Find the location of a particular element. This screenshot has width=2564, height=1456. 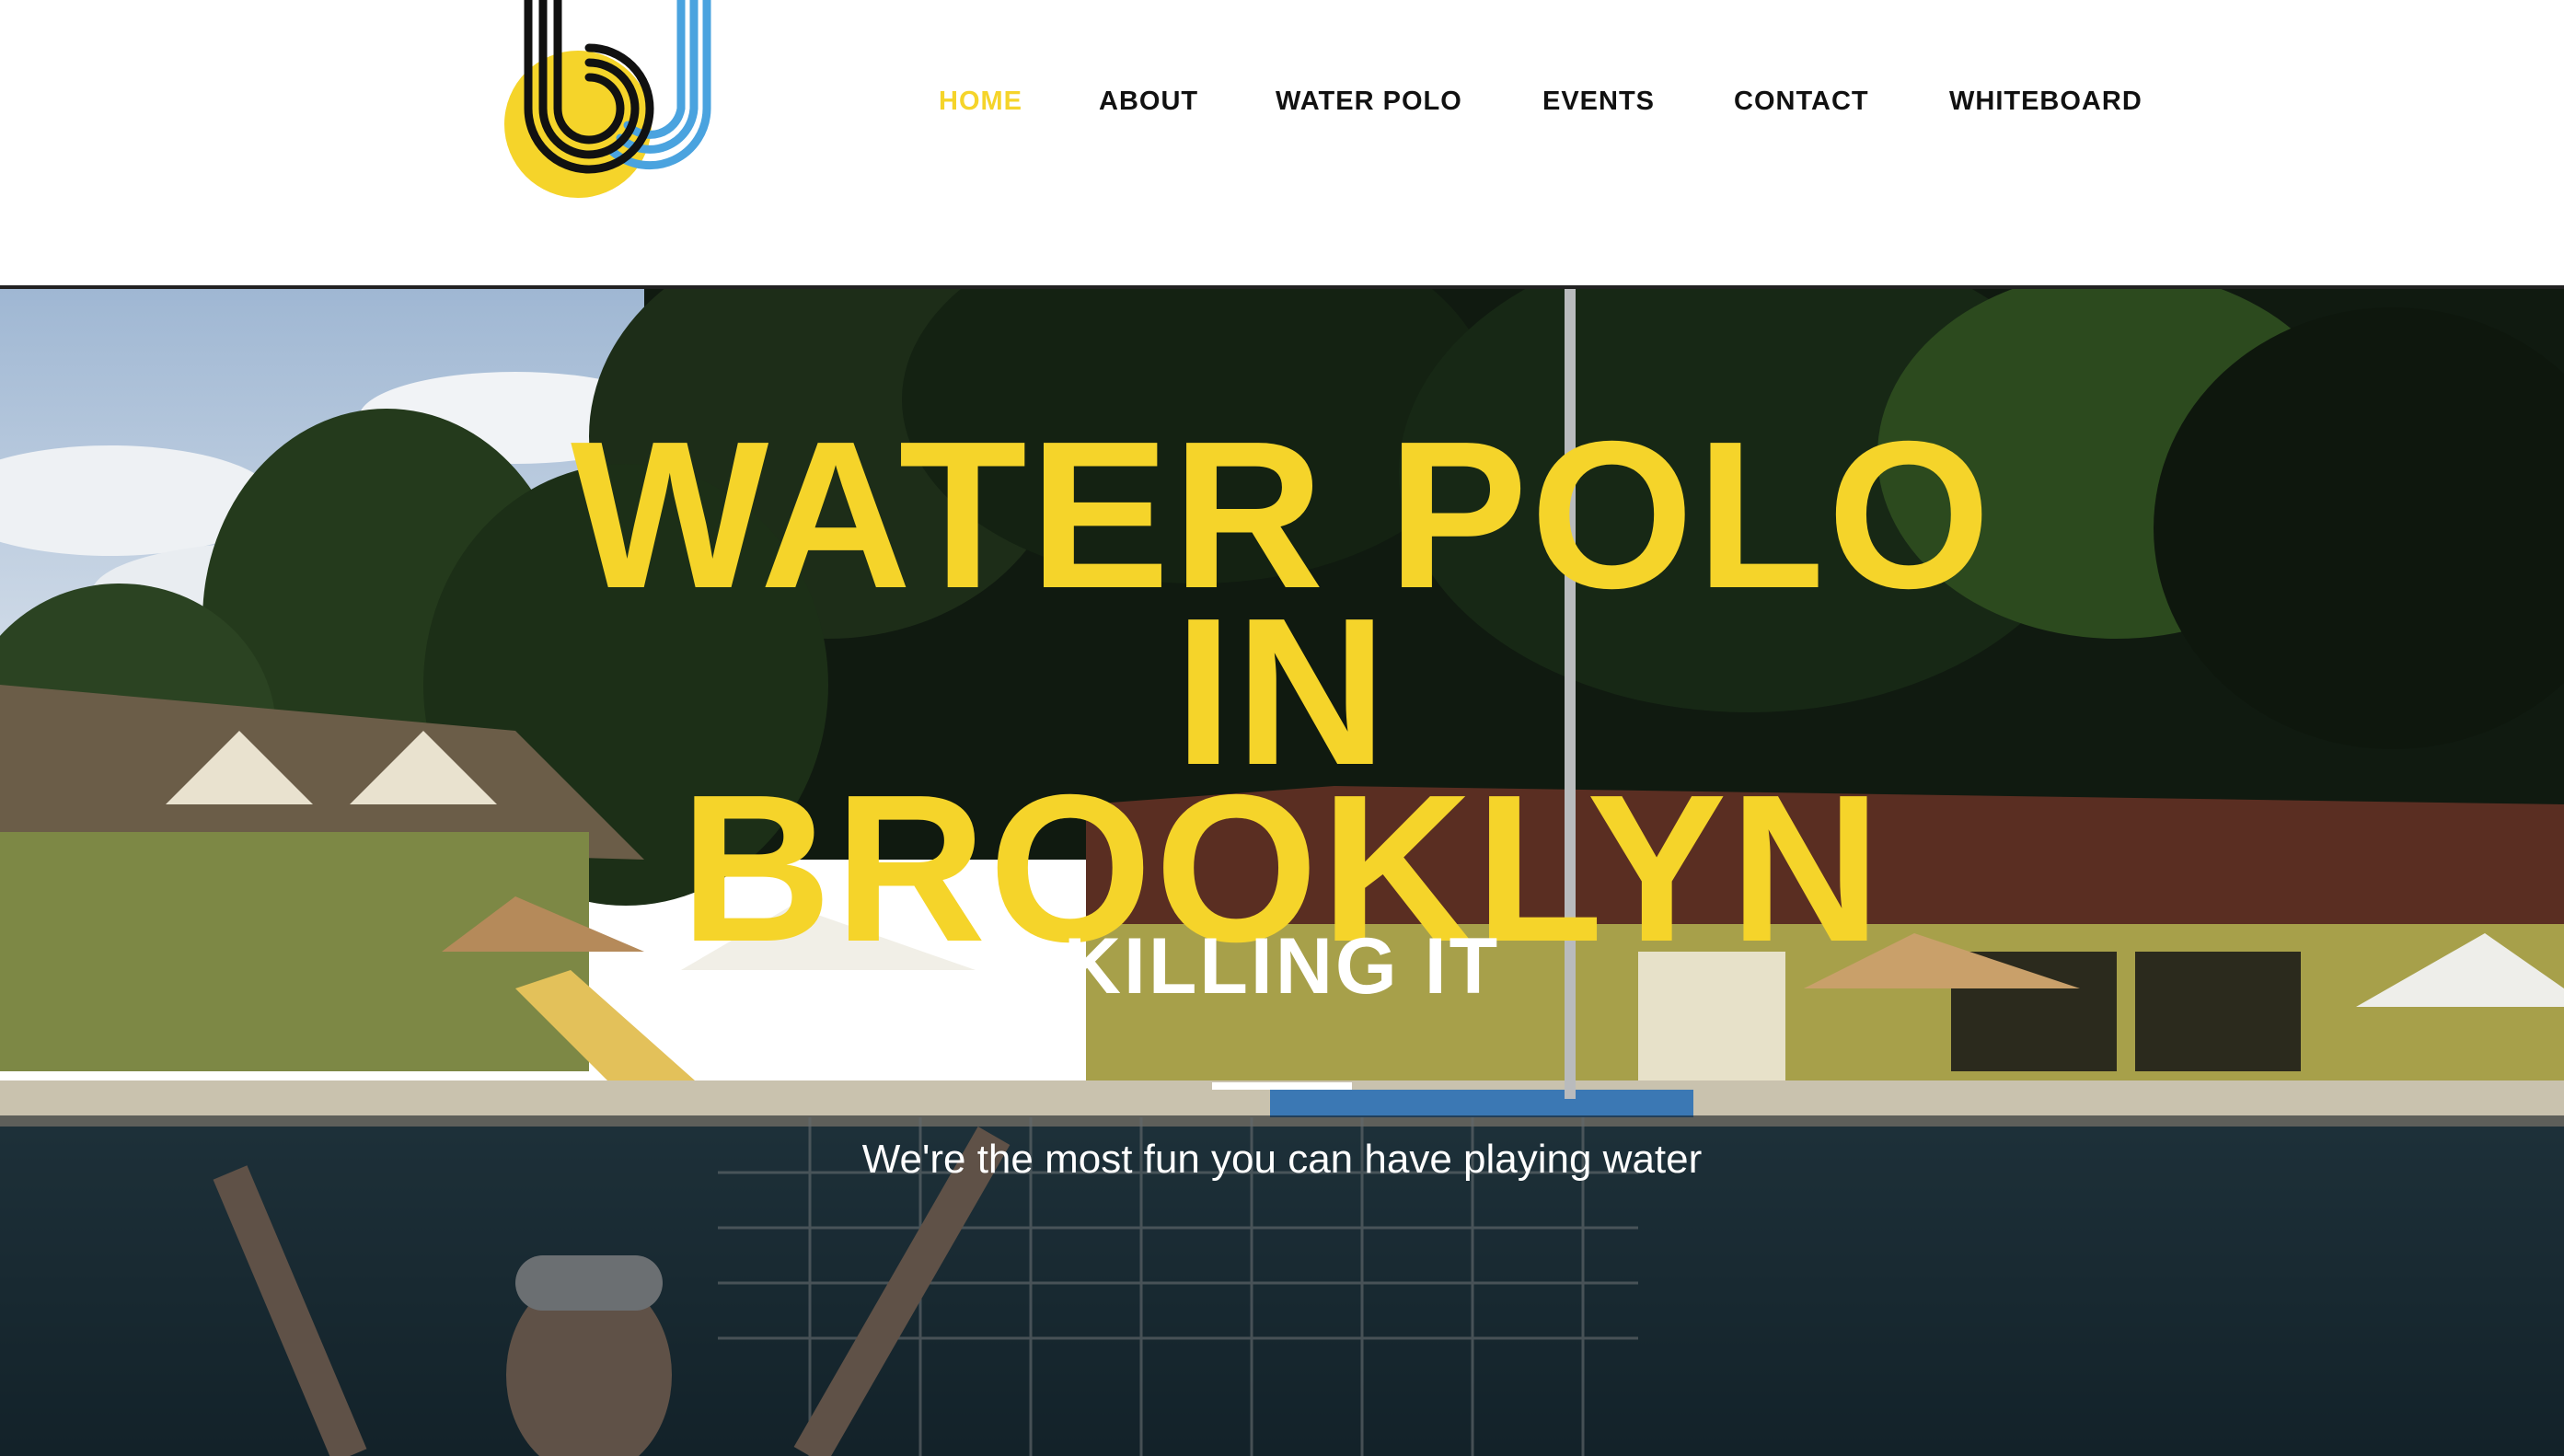

nav-whiteboard: WHITEBOARD is located at coordinates (2046, 101).